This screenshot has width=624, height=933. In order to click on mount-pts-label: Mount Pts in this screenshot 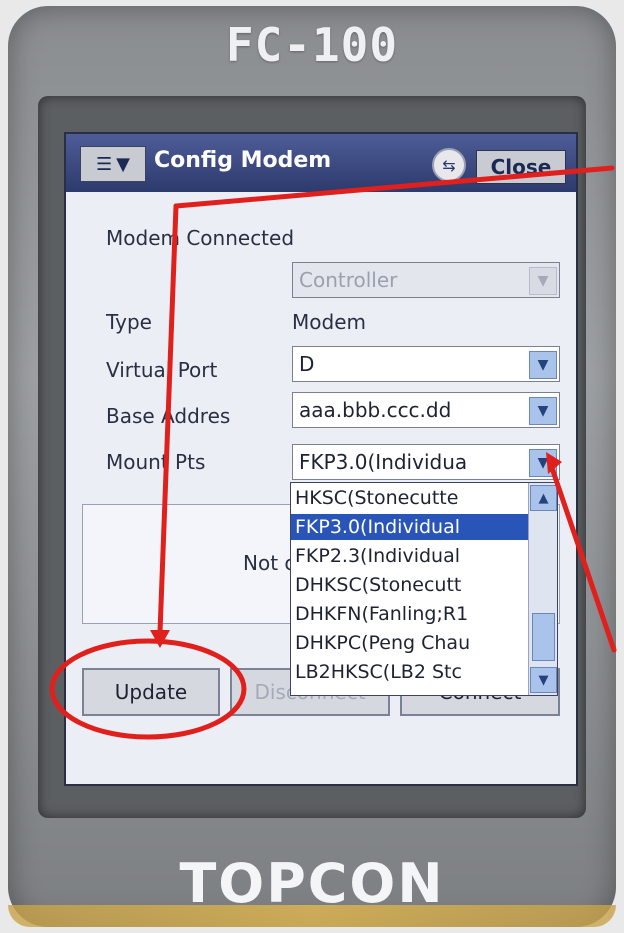, I will do `click(156, 462)`.